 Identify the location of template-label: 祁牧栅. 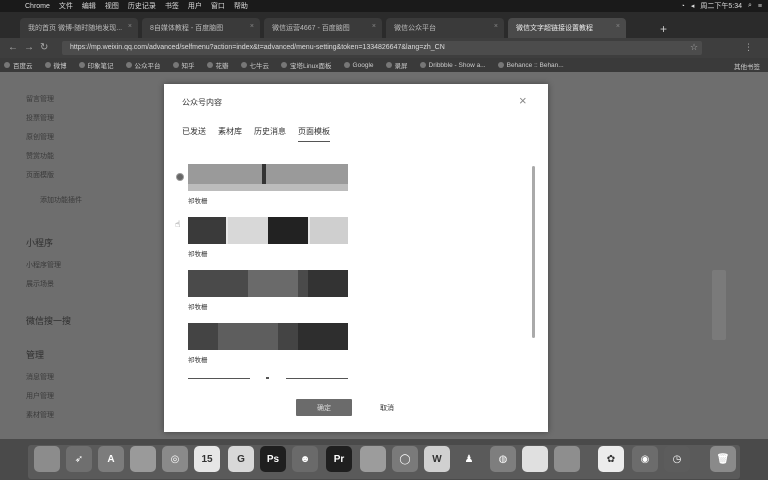
(198, 201).